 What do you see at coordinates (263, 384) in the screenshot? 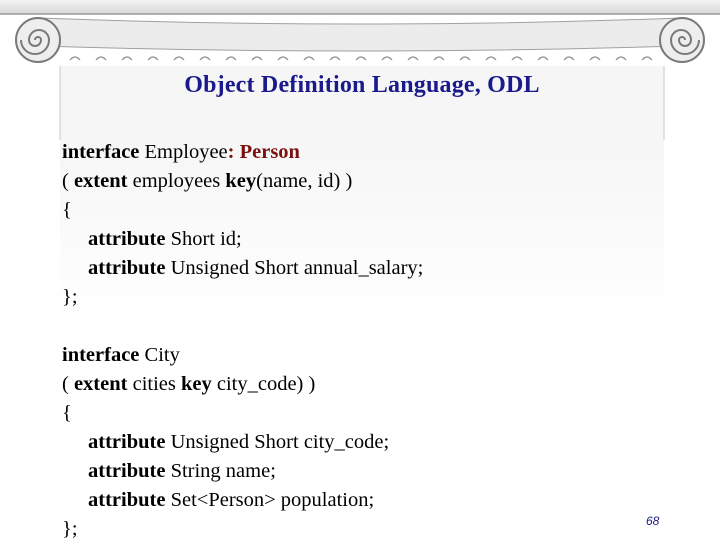
I see `code-text: city_code) )` at bounding box center [263, 384].